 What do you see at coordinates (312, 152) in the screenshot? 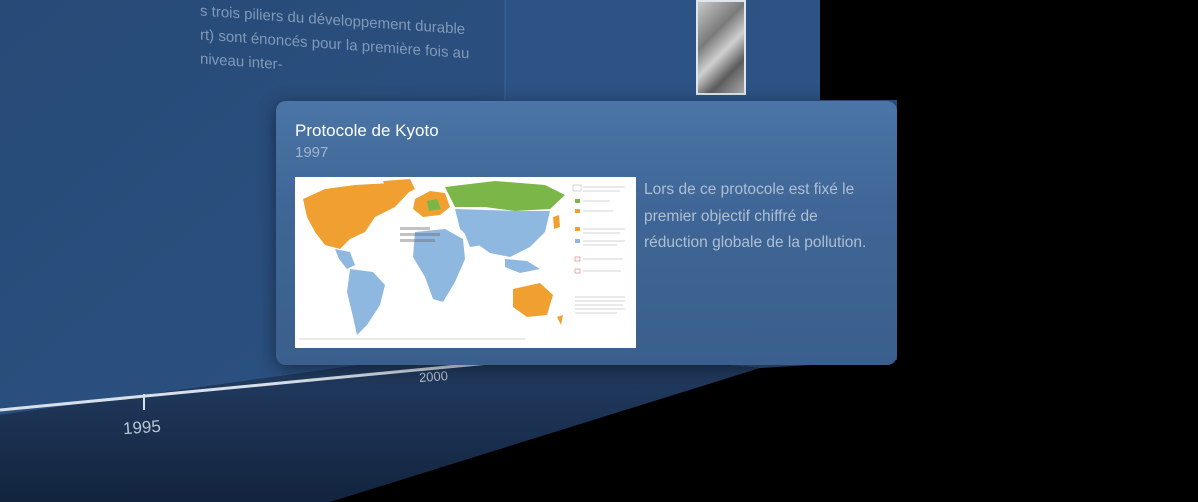
I see `event-year: 1997` at bounding box center [312, 152].